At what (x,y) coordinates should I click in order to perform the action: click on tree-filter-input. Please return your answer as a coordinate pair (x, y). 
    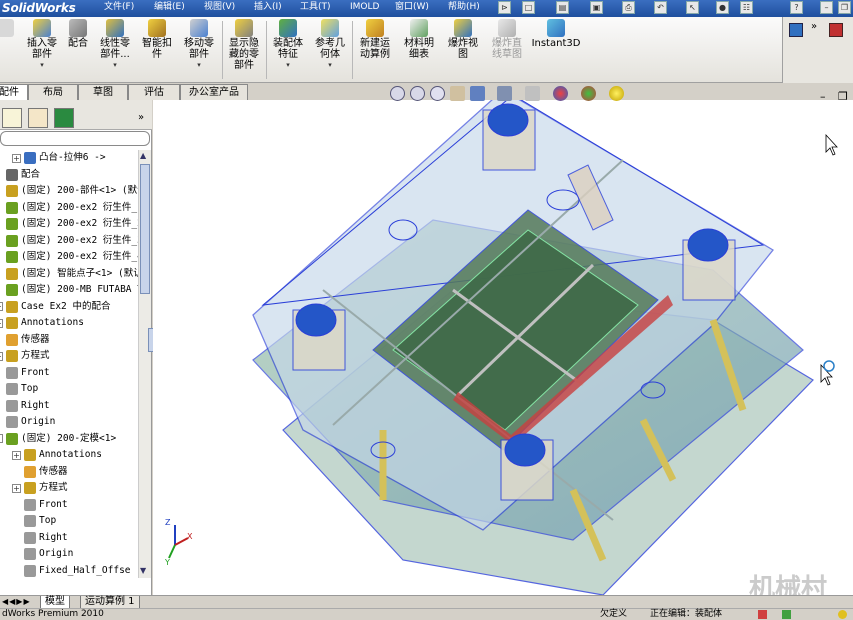
    Looking at the image, I should click on (75, 138).